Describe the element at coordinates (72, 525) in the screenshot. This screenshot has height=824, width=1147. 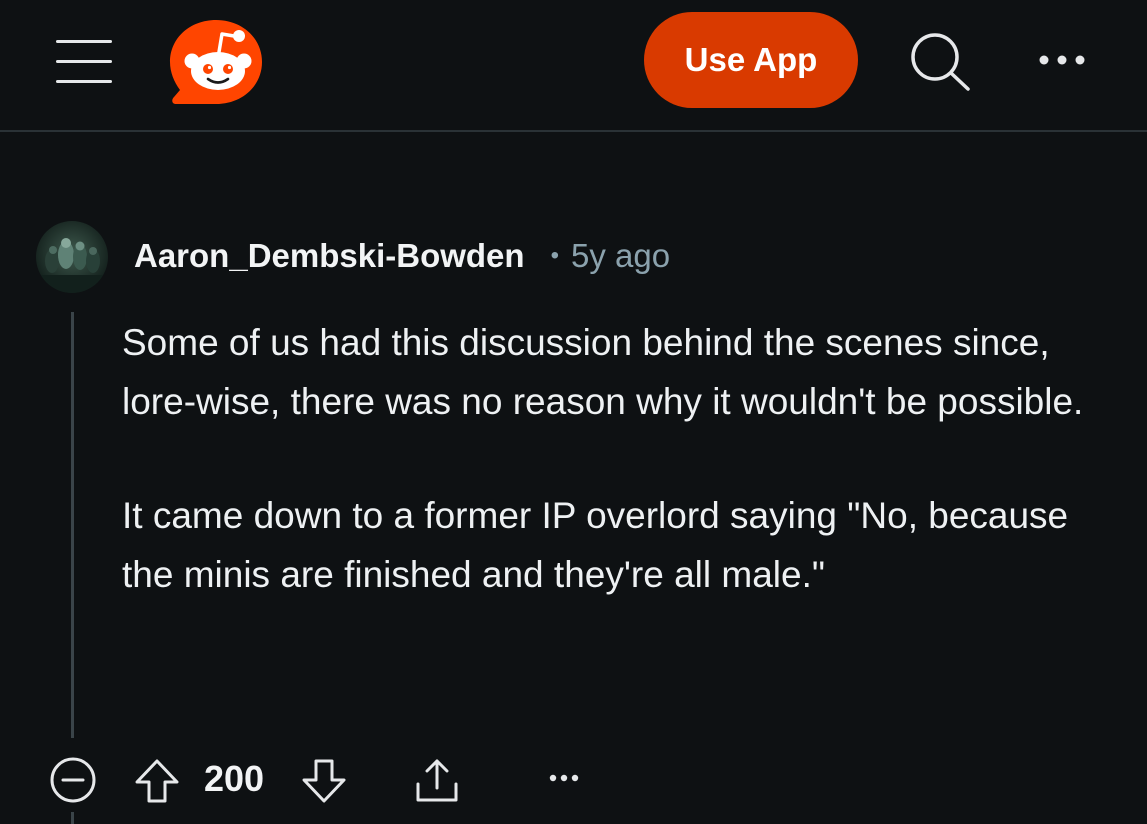
I see `thread-line` at that location.